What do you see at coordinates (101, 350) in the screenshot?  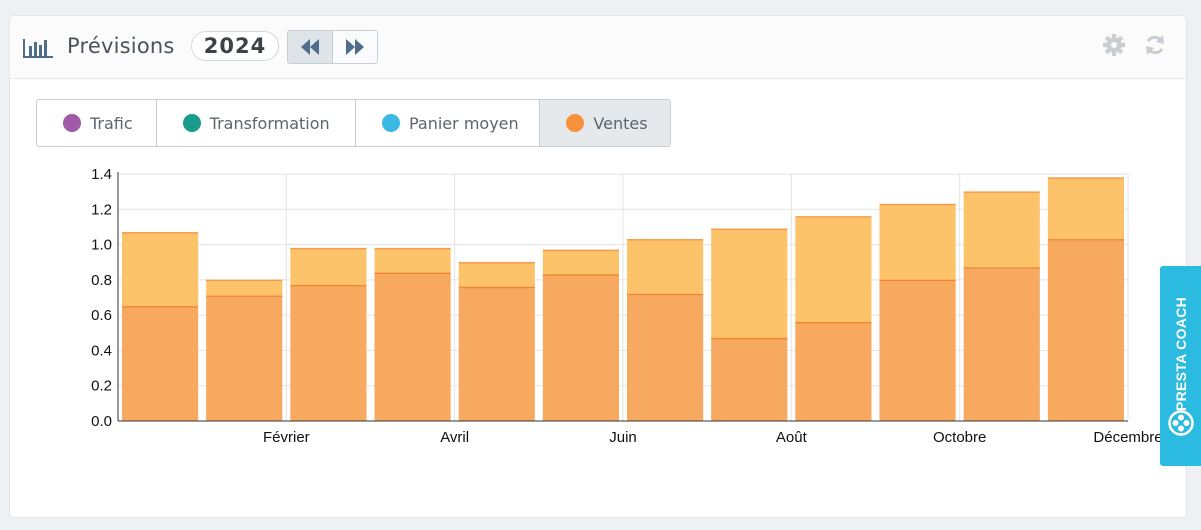 I see `y-tick-label: 0.4` at bounding box center [101, 350].